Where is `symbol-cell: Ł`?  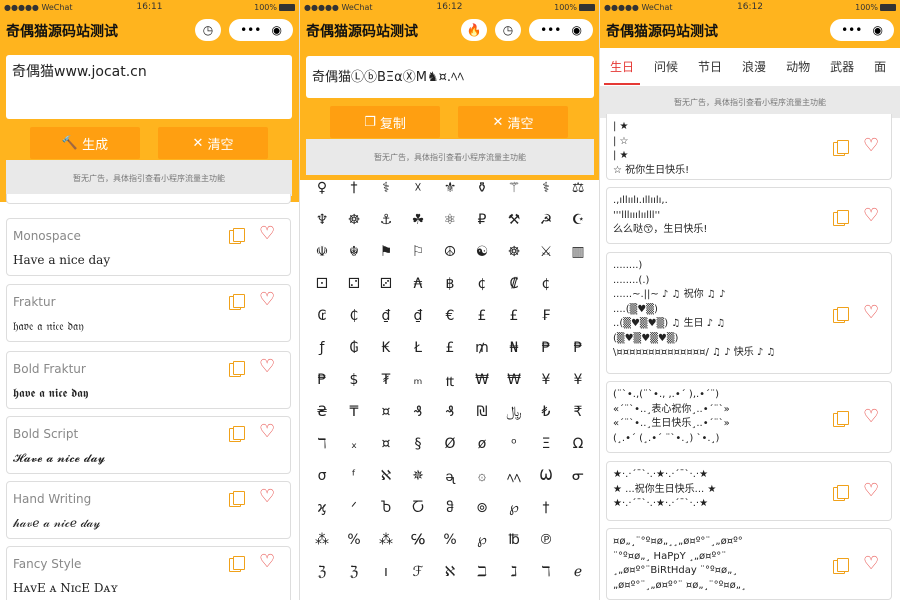 symbol-cell: Ł is located at coordinates (418, 348).